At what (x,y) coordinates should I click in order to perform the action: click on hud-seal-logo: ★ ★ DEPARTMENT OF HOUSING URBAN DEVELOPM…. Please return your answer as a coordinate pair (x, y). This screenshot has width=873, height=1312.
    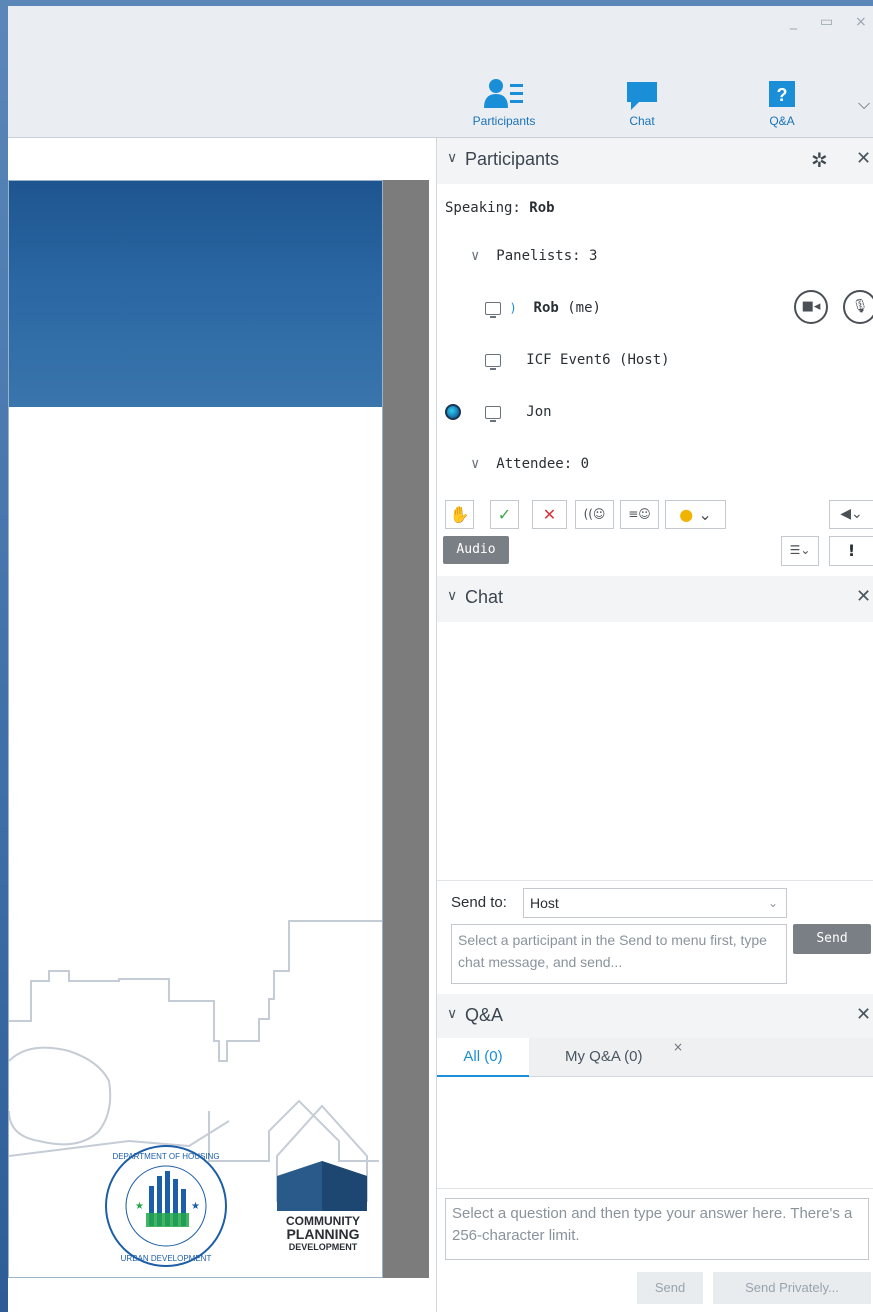
    Looking at the image, I should click on (166, 1206).